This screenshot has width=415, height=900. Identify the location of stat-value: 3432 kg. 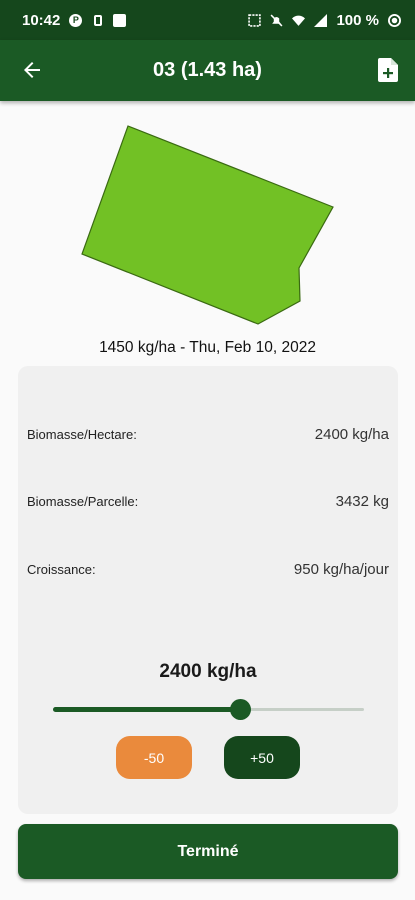
(362, 501).